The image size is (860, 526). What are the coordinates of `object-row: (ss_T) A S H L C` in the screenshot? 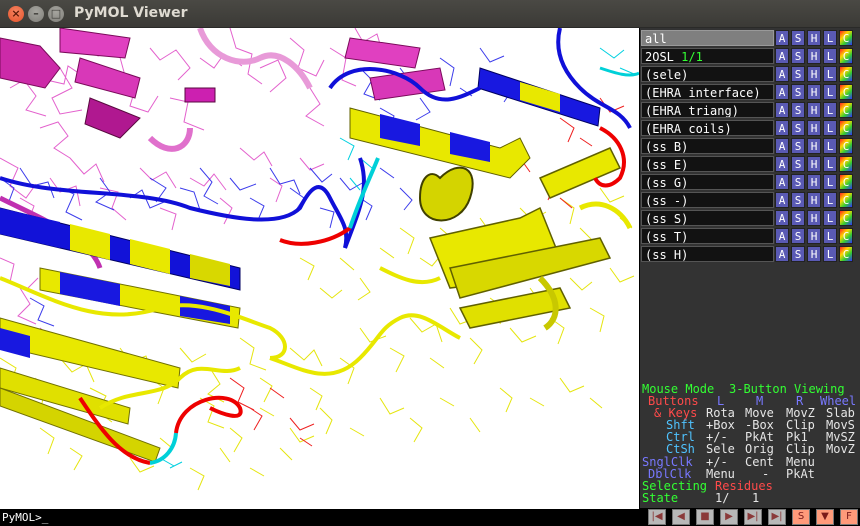 It's located at (750, 236).